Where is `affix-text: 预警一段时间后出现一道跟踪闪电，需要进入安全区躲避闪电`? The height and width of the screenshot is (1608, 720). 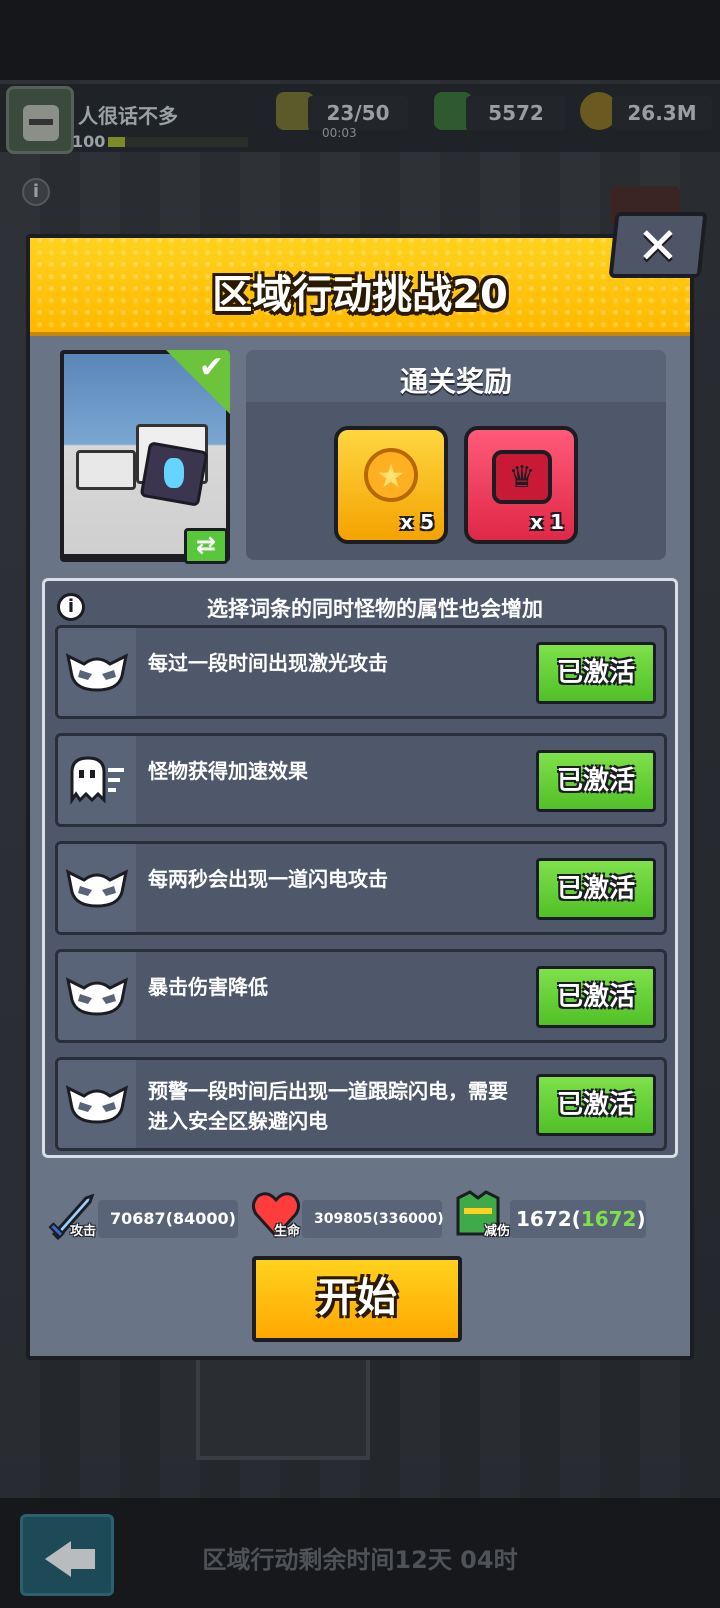 affix-text: 预警一段时间后出现一道跟踪闪电，需要进入安全区躲避闪电 is located at coordinates (328, 1106).